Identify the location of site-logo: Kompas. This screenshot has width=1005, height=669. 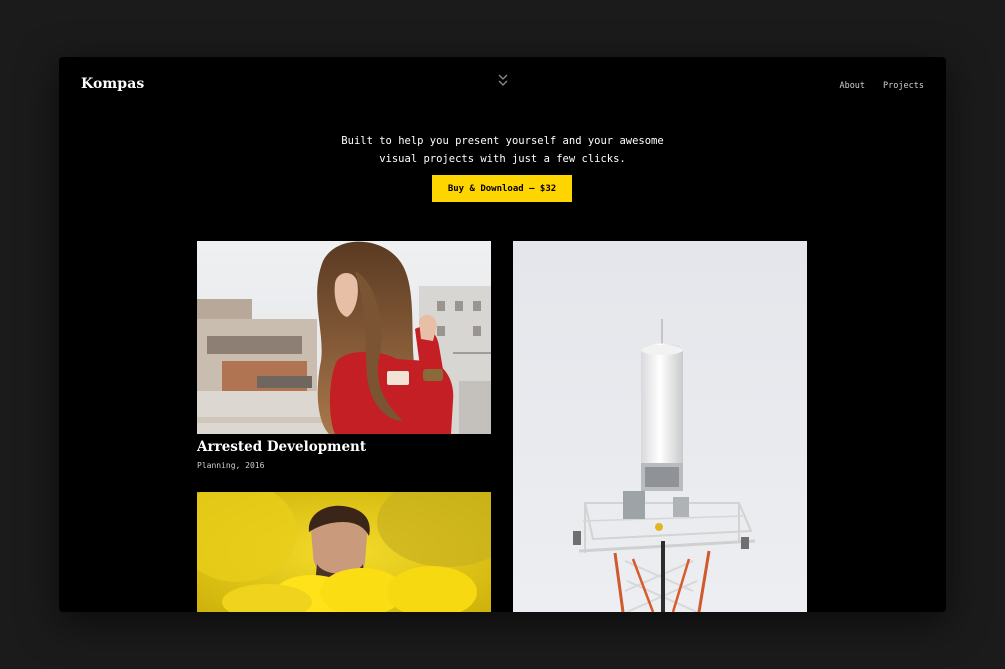
(112, 84).